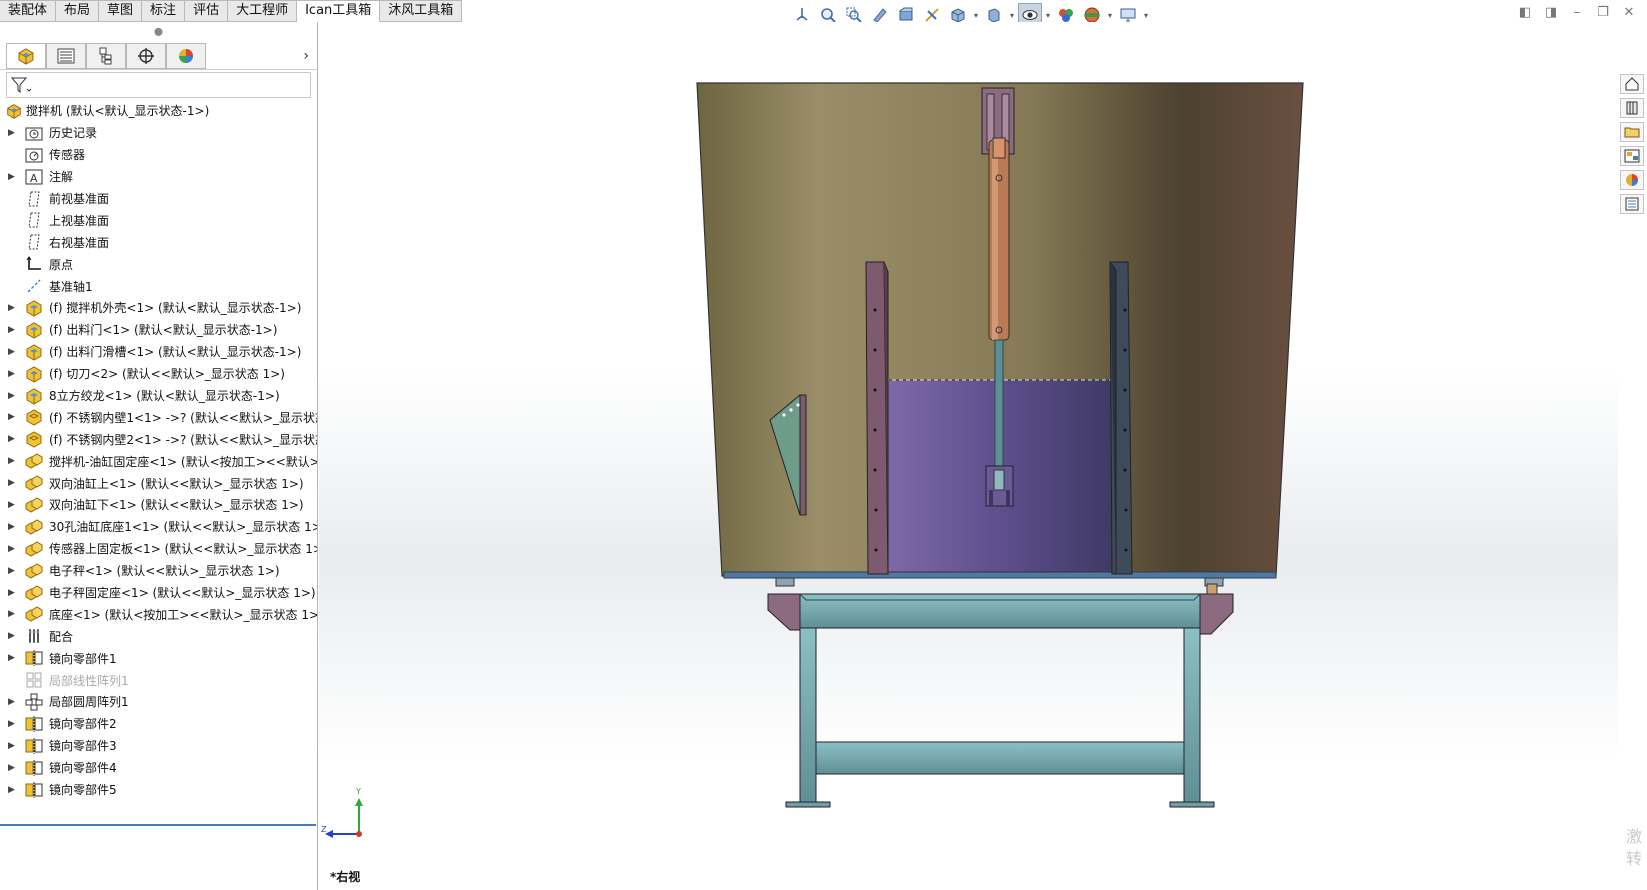 The width and height of the screenshot is (1647, 890). Describe the element at coordinates (158, 724) in the screenshot. I see `tree-item: ▶ 镜向零部件2` at that location.